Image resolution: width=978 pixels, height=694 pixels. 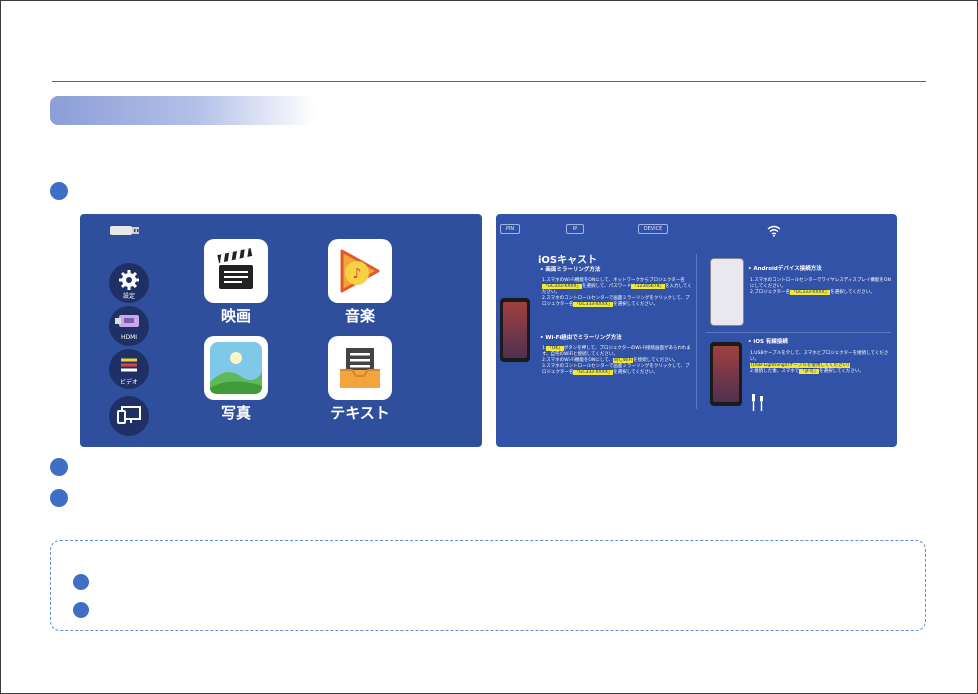 What do you see at coordinates (775, 371) in the screenshot?
I see `wired-step2-text: 2.接続した後、スマホで` at bounding box center [775, 371].